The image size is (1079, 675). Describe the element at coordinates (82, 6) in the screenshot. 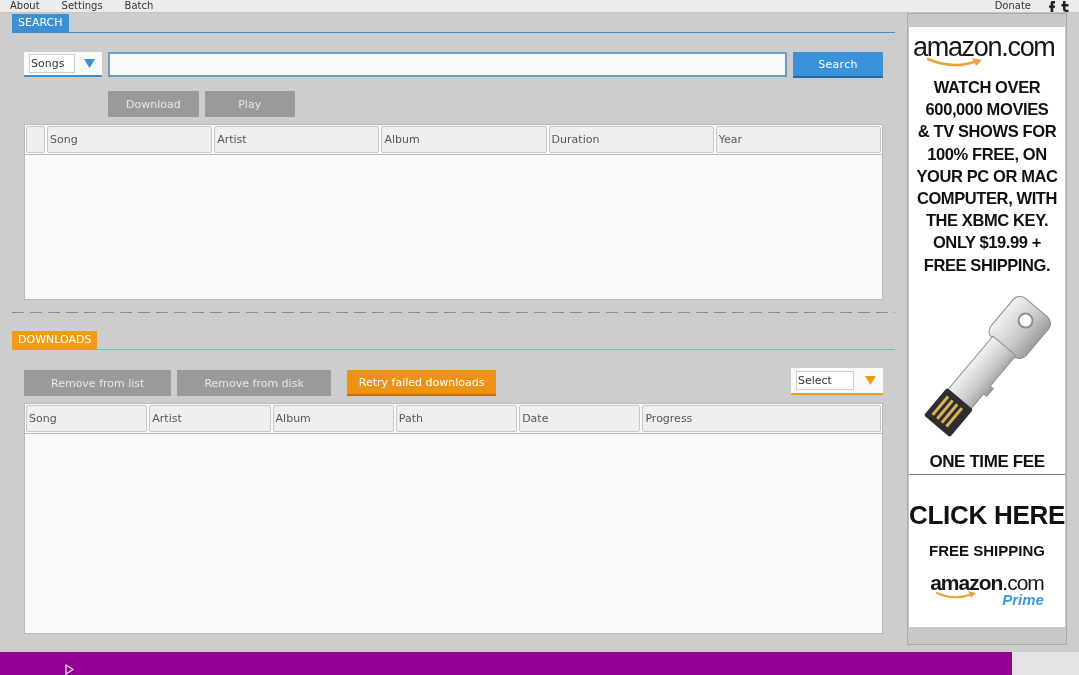

I see `menu-item: Settings` at that location.